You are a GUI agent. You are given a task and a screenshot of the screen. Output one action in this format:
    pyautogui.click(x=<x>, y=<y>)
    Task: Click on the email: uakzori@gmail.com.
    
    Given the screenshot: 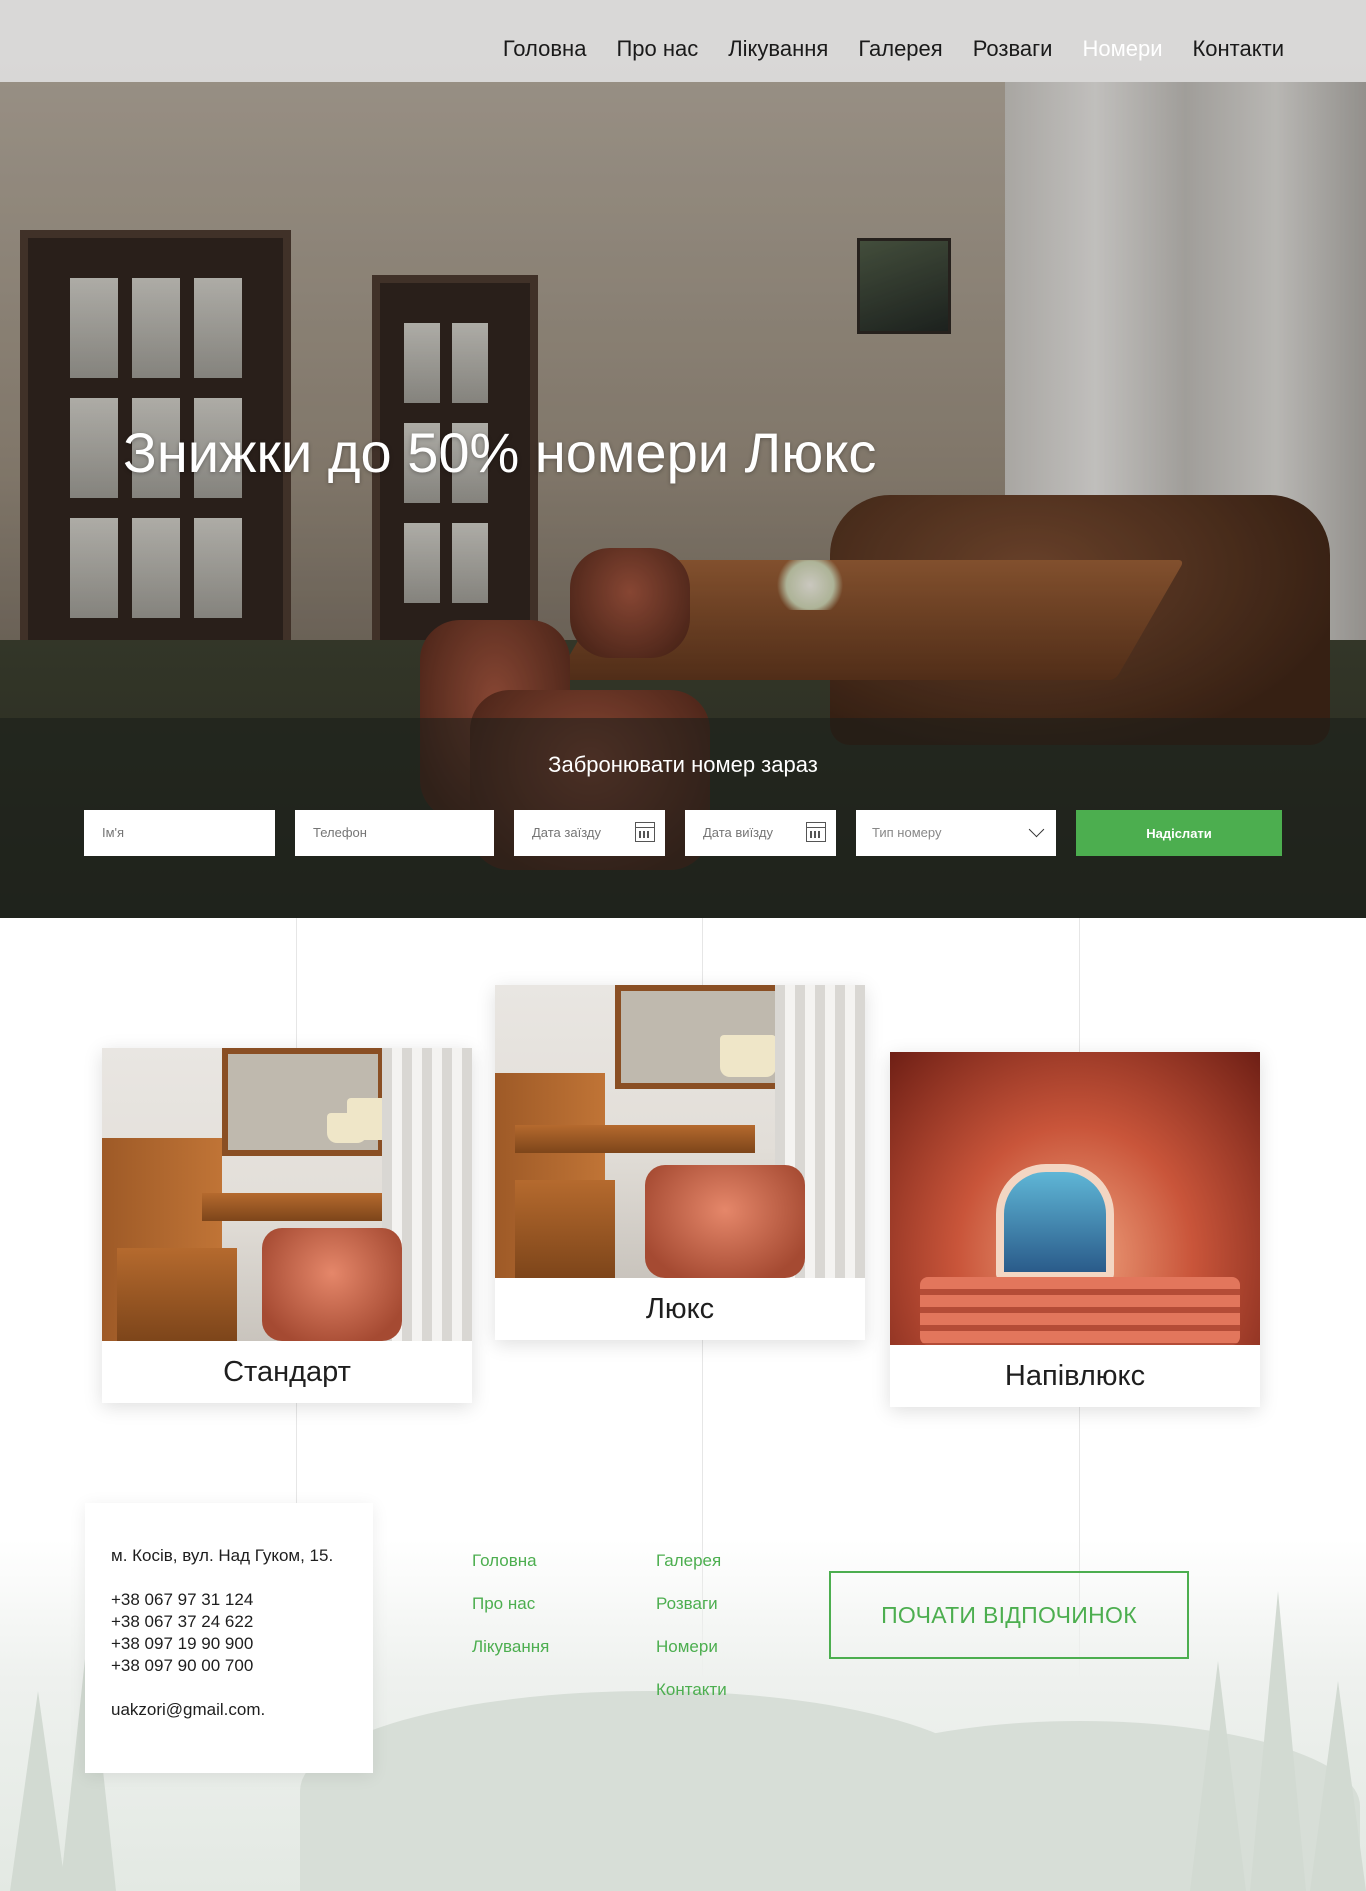 What is the action you would take?
    pyautogui.click(x=188, y=1709)
    